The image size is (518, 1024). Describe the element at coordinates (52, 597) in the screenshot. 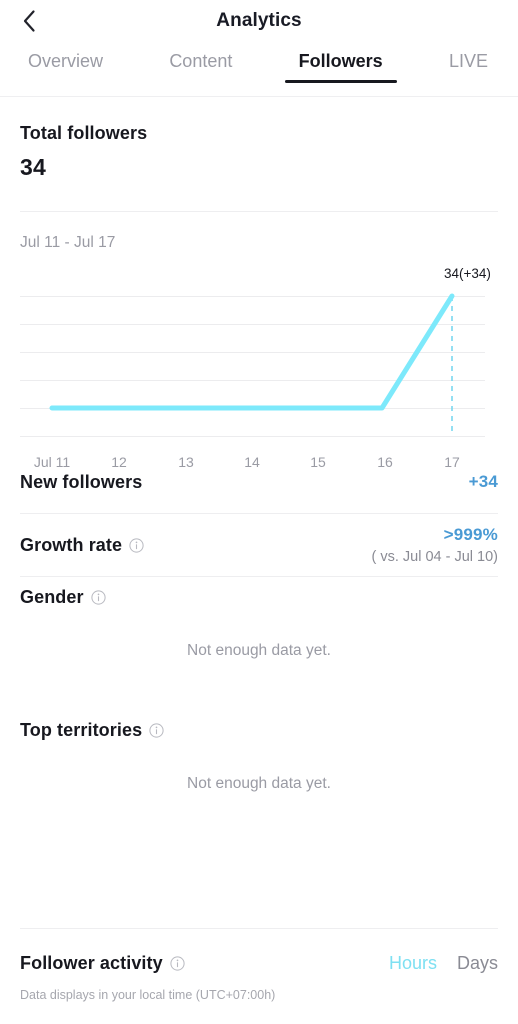

I see `gender-label: Gender` at that location.